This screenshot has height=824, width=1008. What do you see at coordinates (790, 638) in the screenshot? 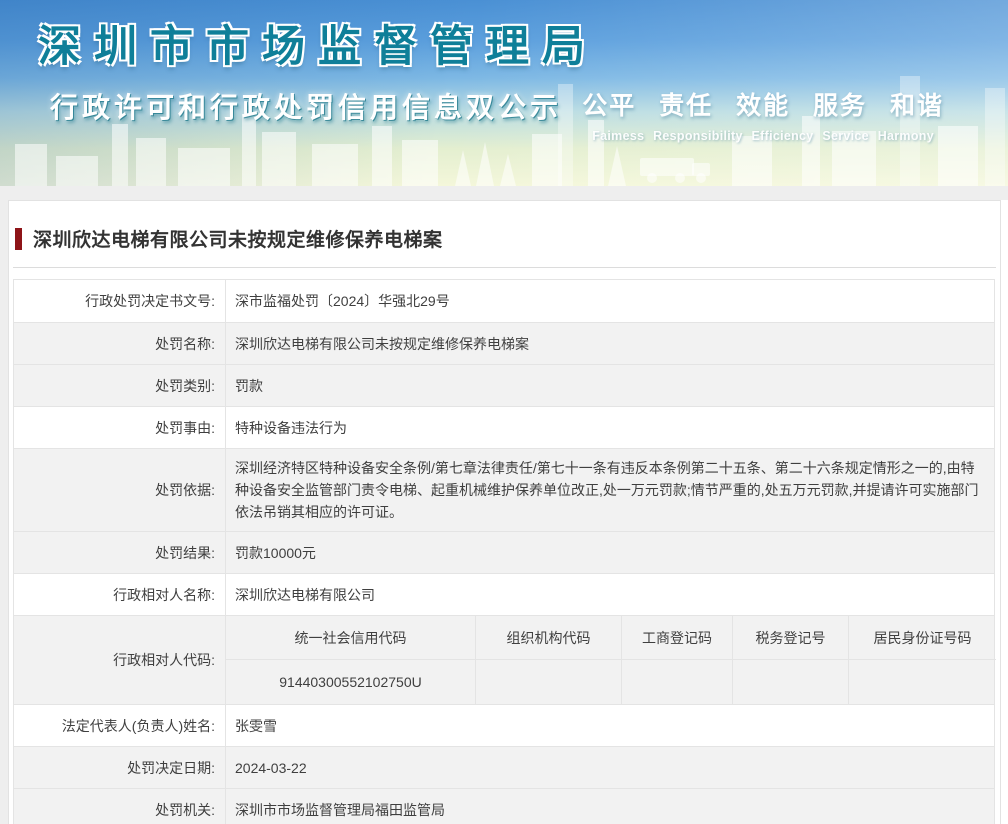
I see `code-column-header: 税务登记号` at bounding box center [790, 638].